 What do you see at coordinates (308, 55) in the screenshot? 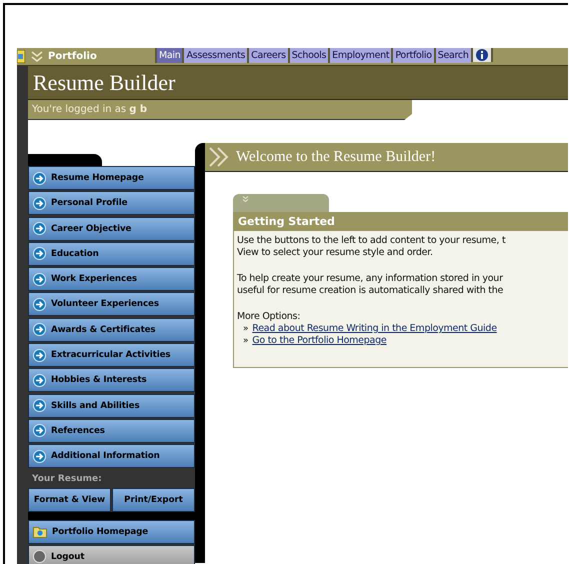
I see `nav-tab: Schools` at bounding box center [308, 55].